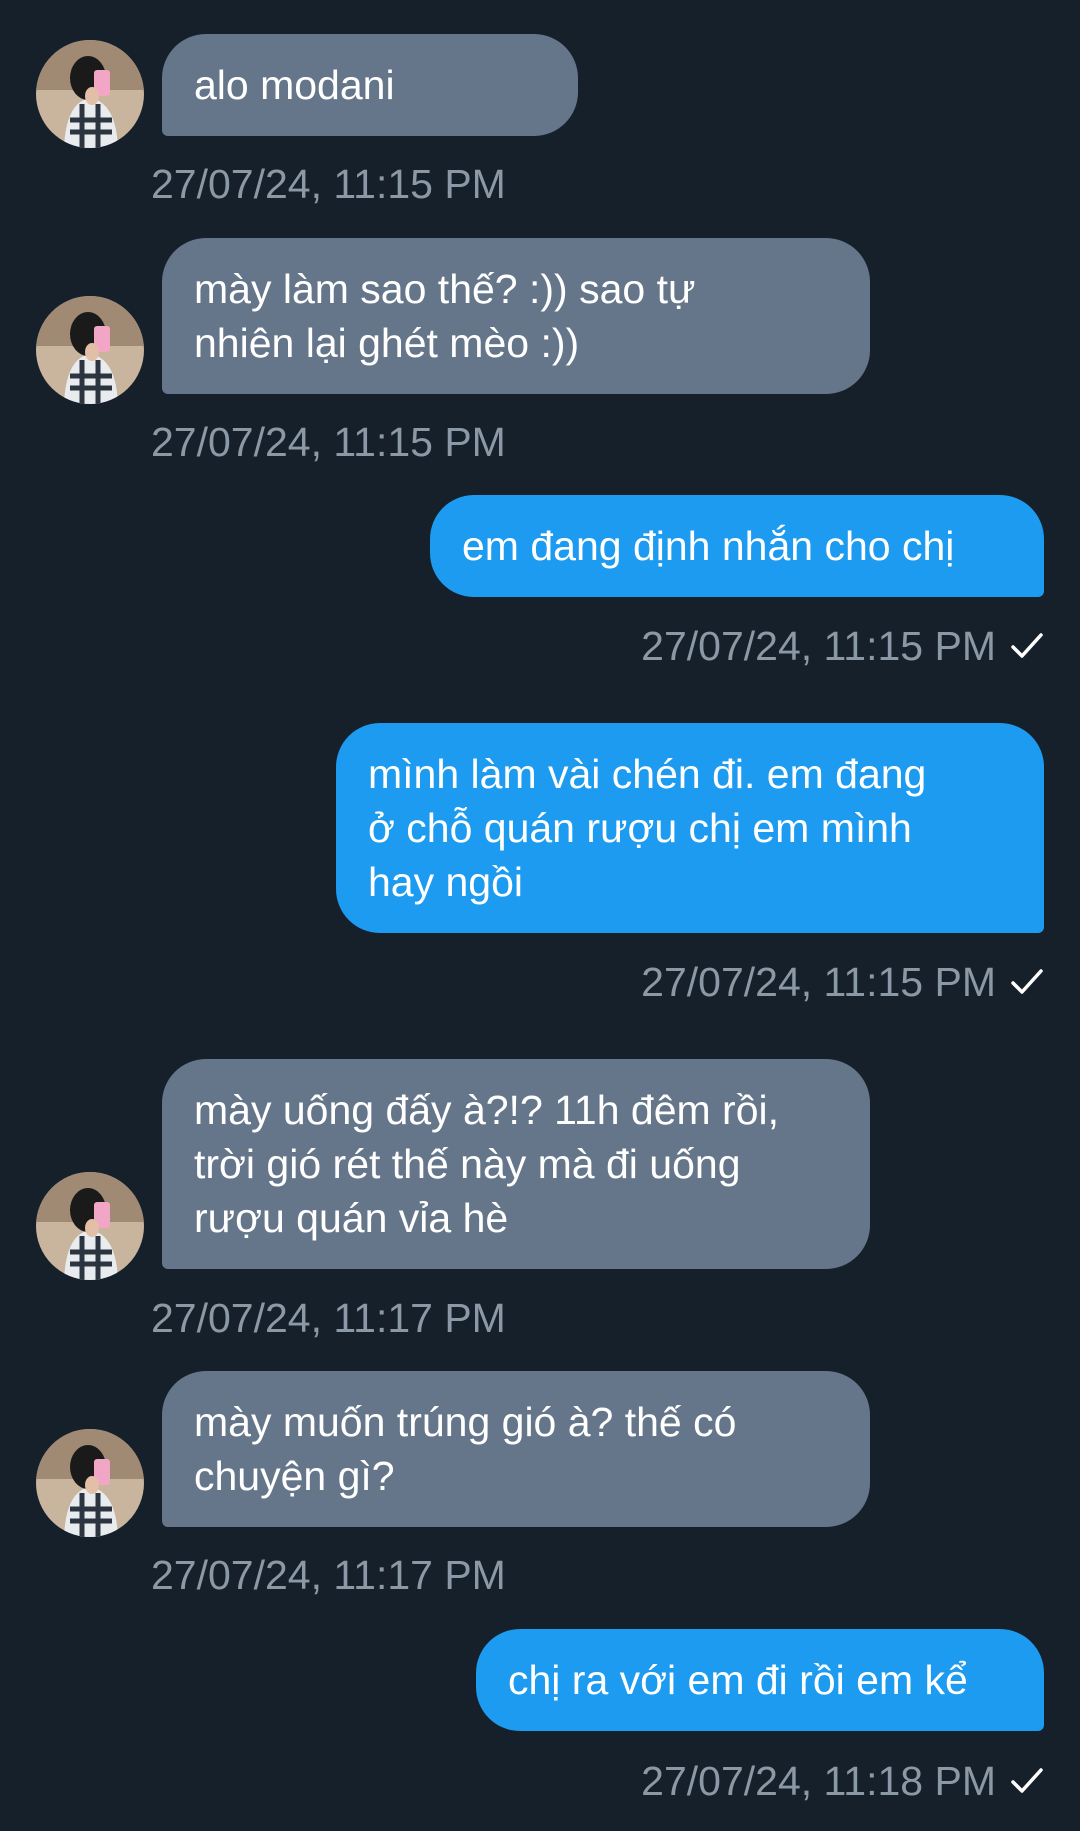 This screenshot has width=1080, height=1831. What do you see at coordinates (370, 85) in the screenshot?
I see `message-bubble-received: alo modani` at bounding box center [370, 85].